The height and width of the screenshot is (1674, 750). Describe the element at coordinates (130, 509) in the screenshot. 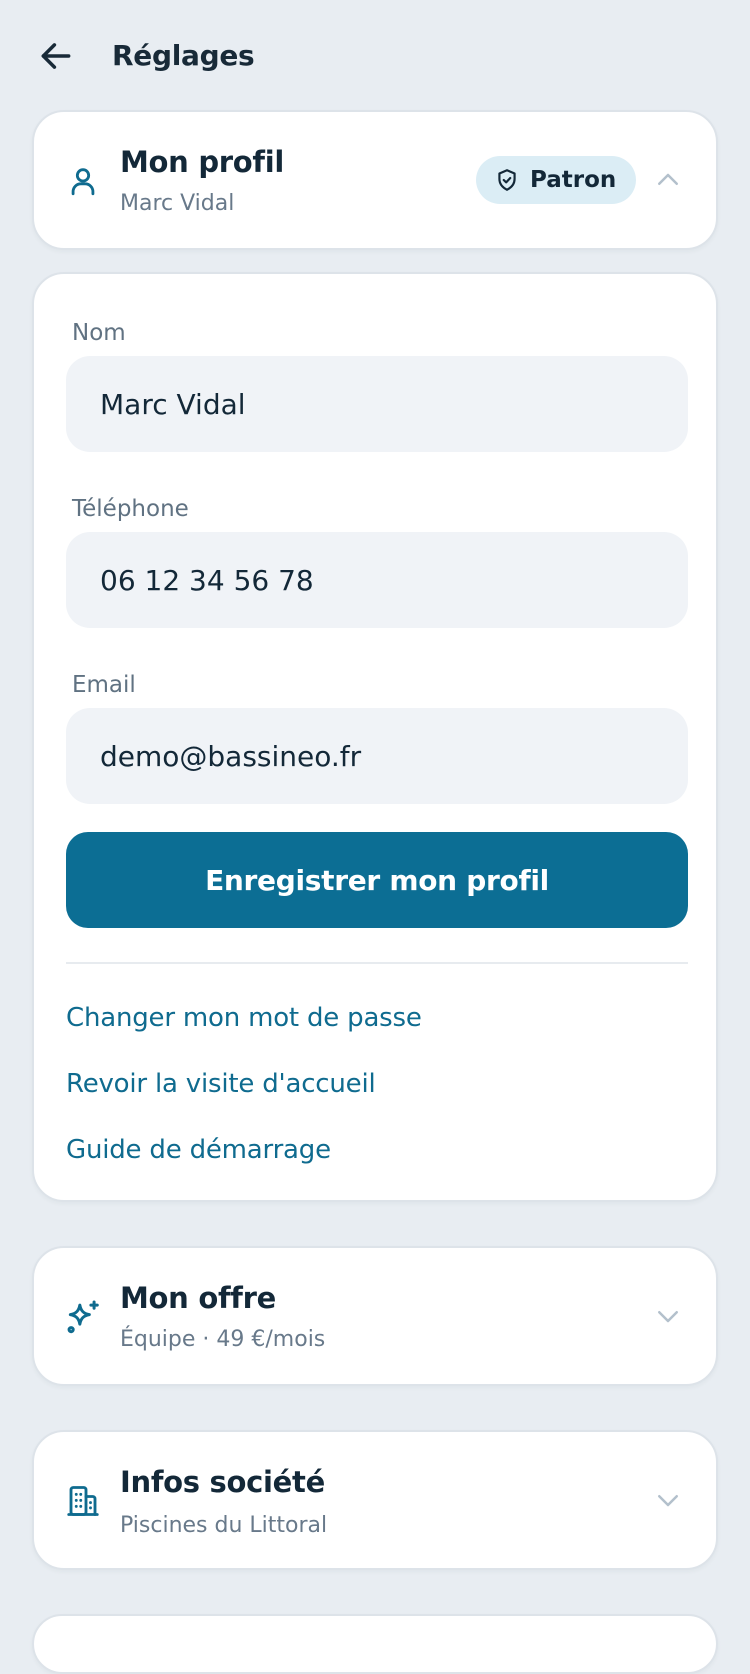

I see `phone-label: Téléphone` at that location.